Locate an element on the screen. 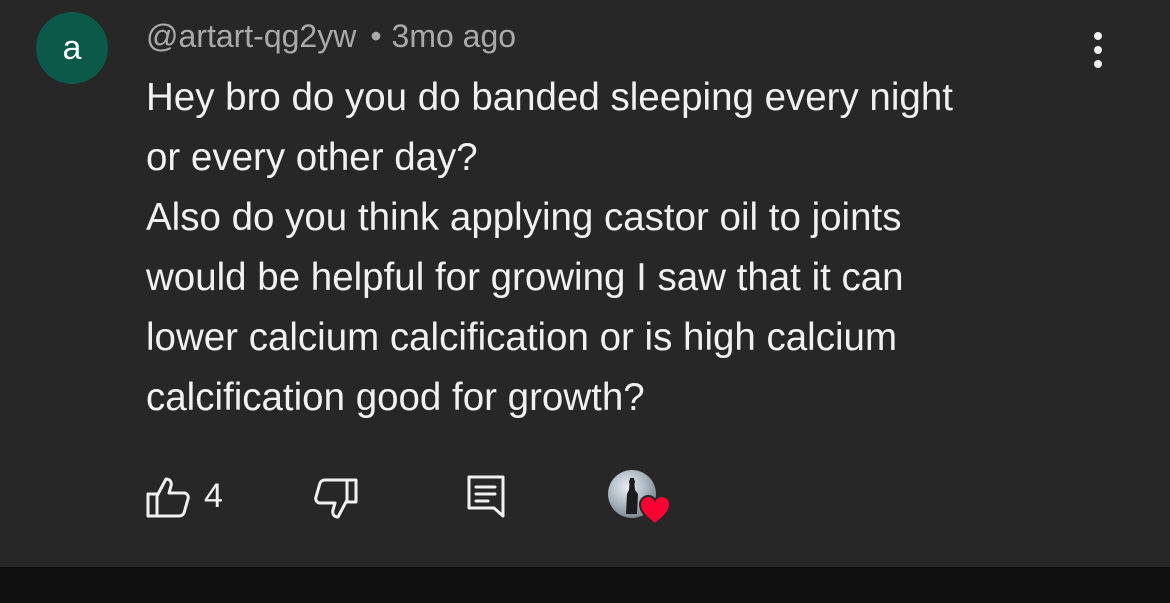 The height and width of the screenshot is (603, 1170). comment-meta: @artart-qg2yw • 3mo ago is located at coordinates (331, 36).